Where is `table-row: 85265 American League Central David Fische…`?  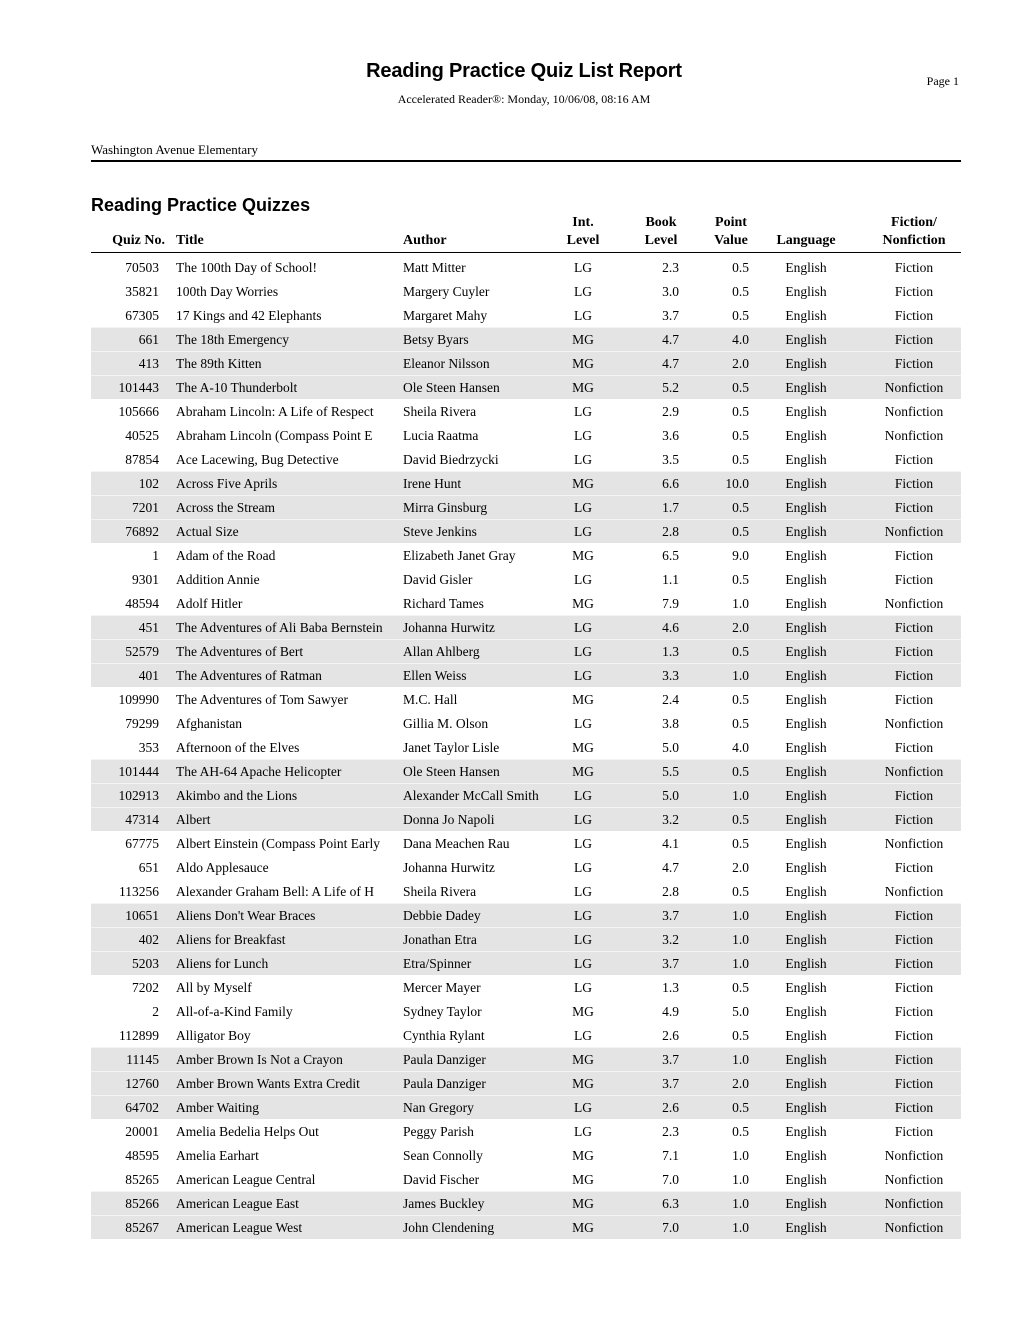 table-row: 85265 American League Central David Fische… is located at coordinates (526, 1179).